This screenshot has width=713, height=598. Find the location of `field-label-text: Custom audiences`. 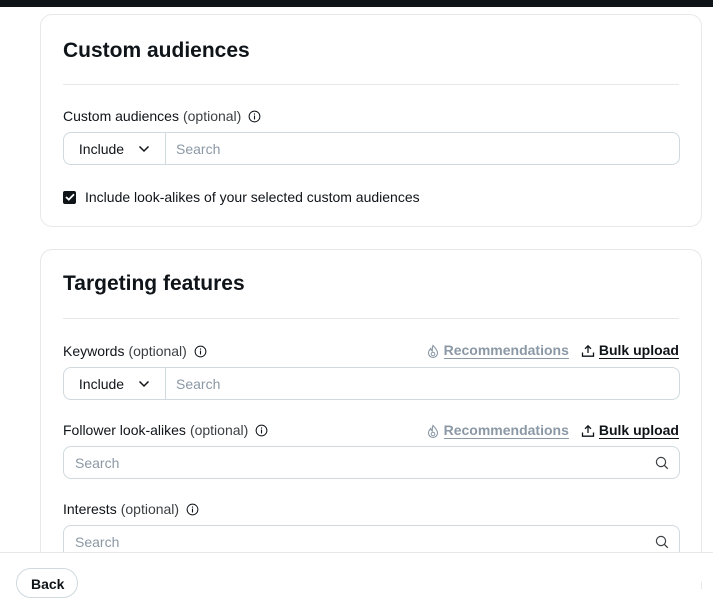

field-label-text: Custom audiences is located at coordinates (121, 116).